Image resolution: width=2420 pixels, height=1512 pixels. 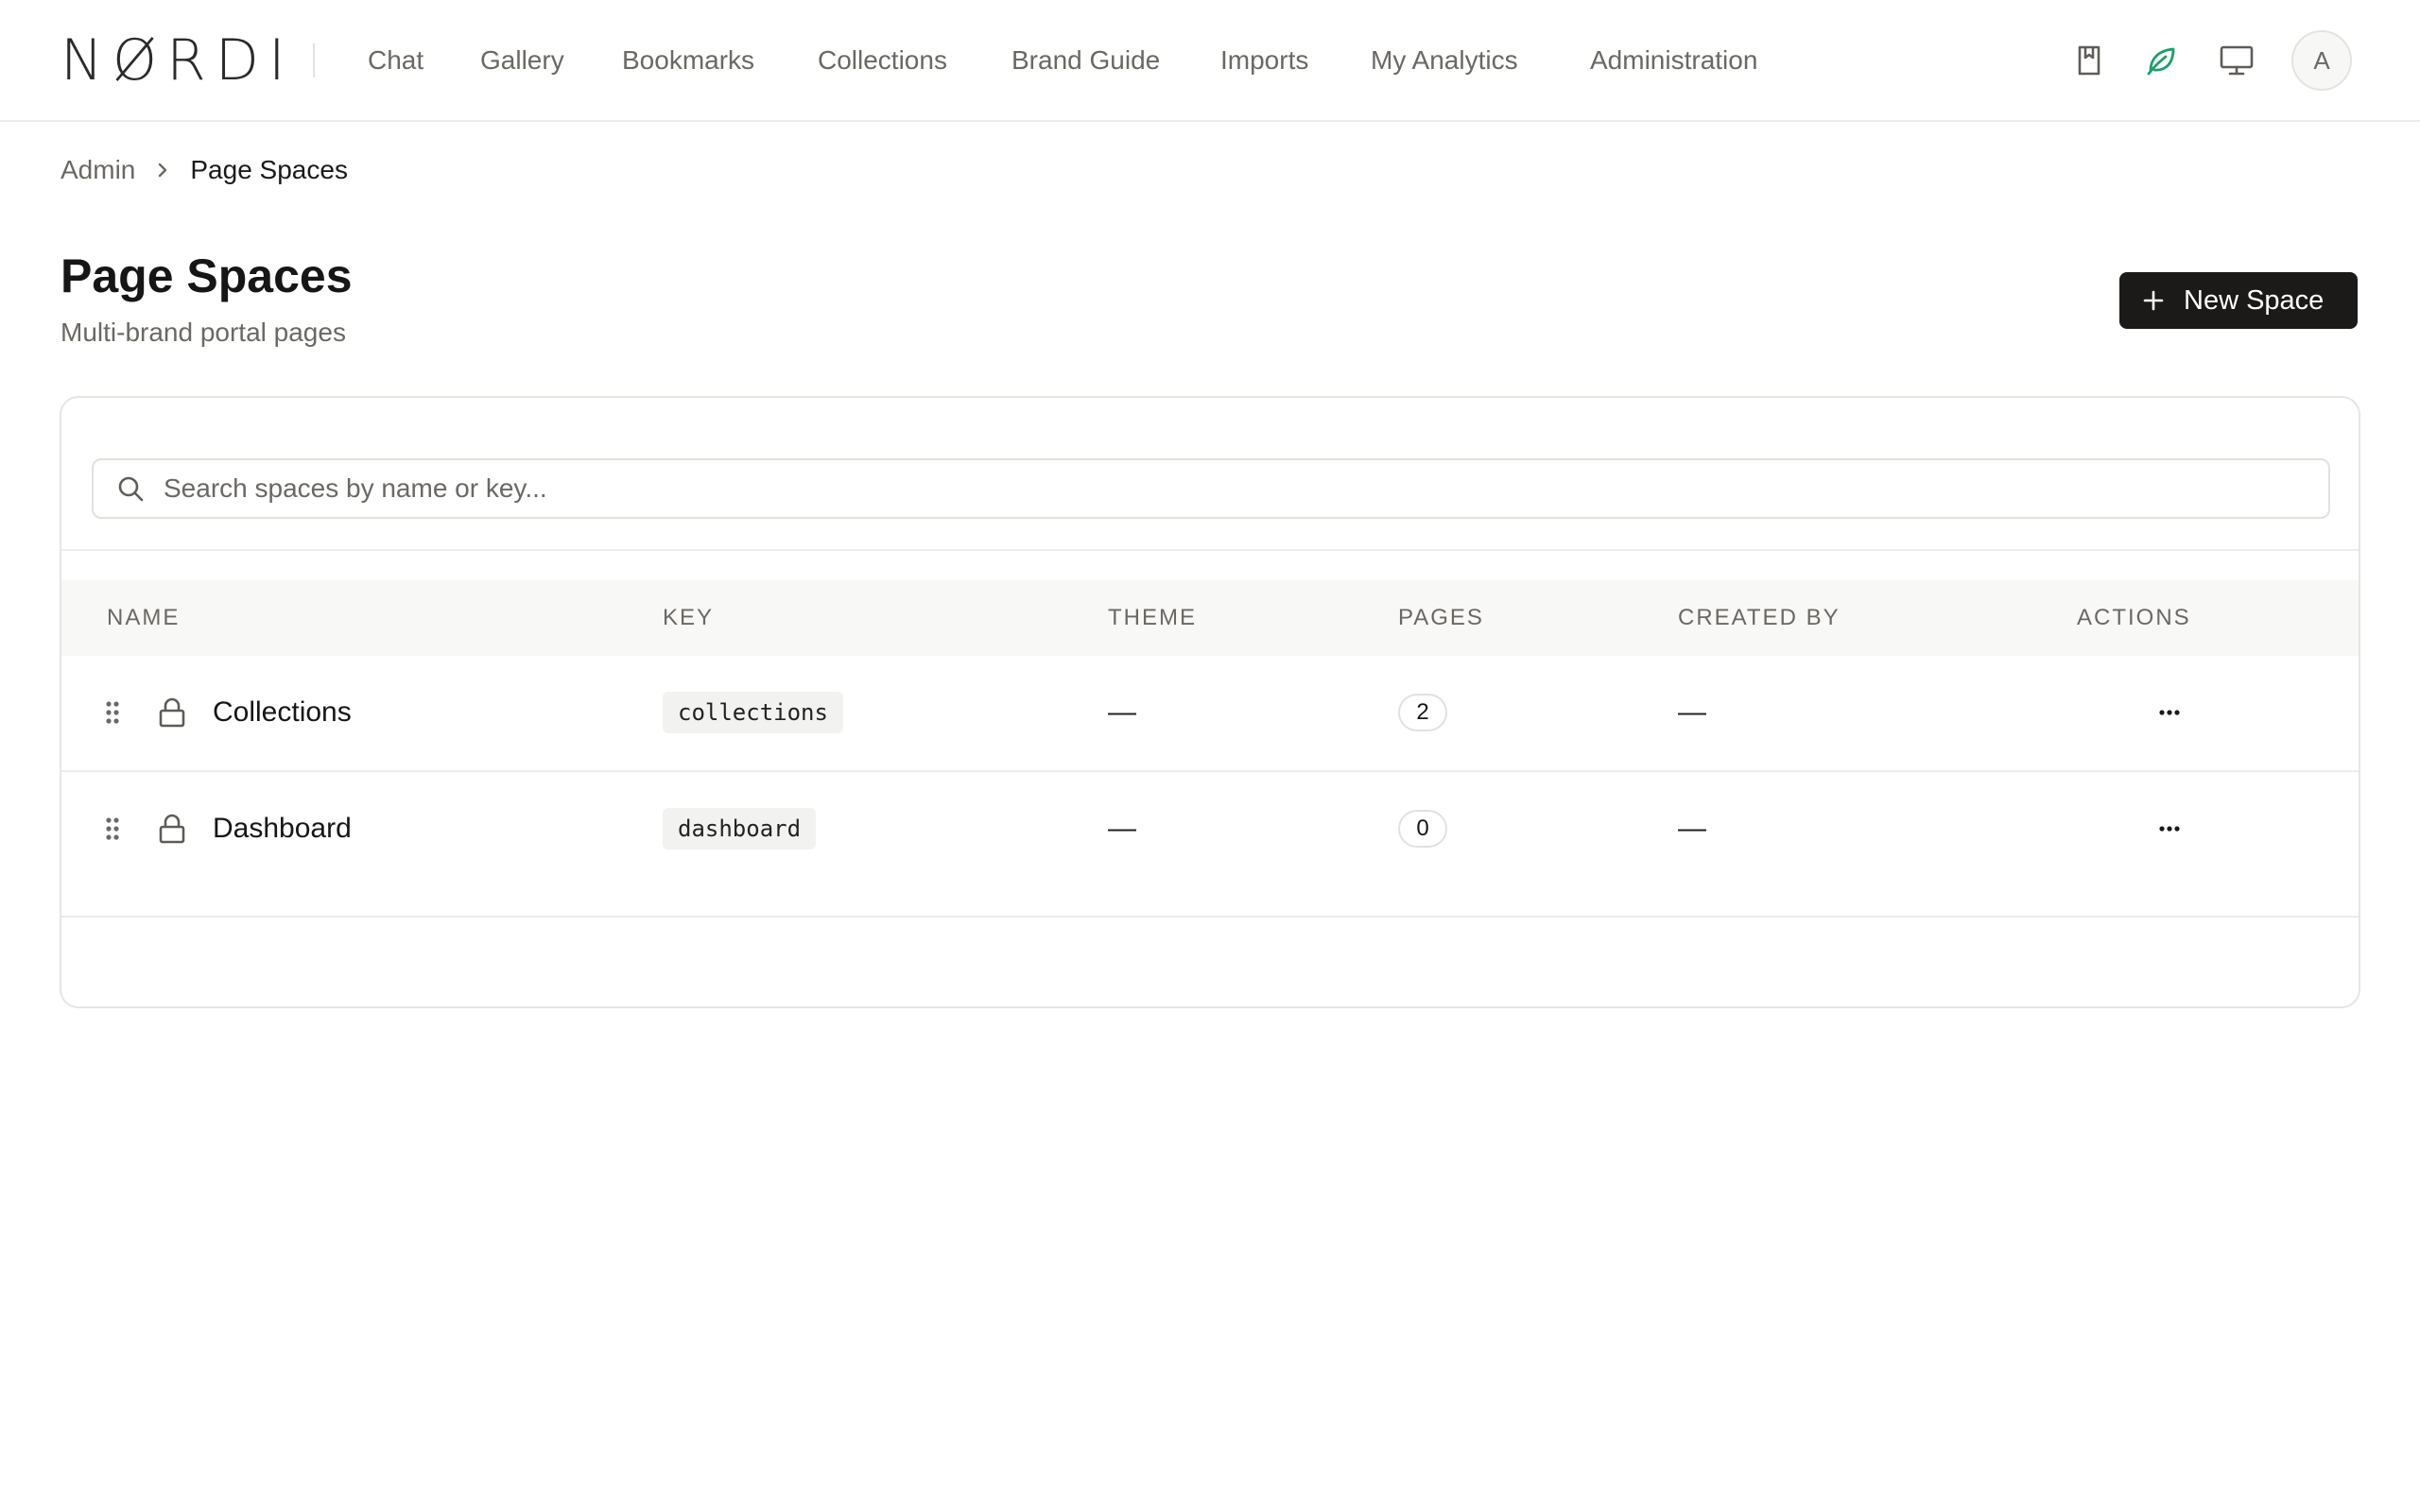 I want to click on column-header-theme: THEME, so click(x=1153, y=618).